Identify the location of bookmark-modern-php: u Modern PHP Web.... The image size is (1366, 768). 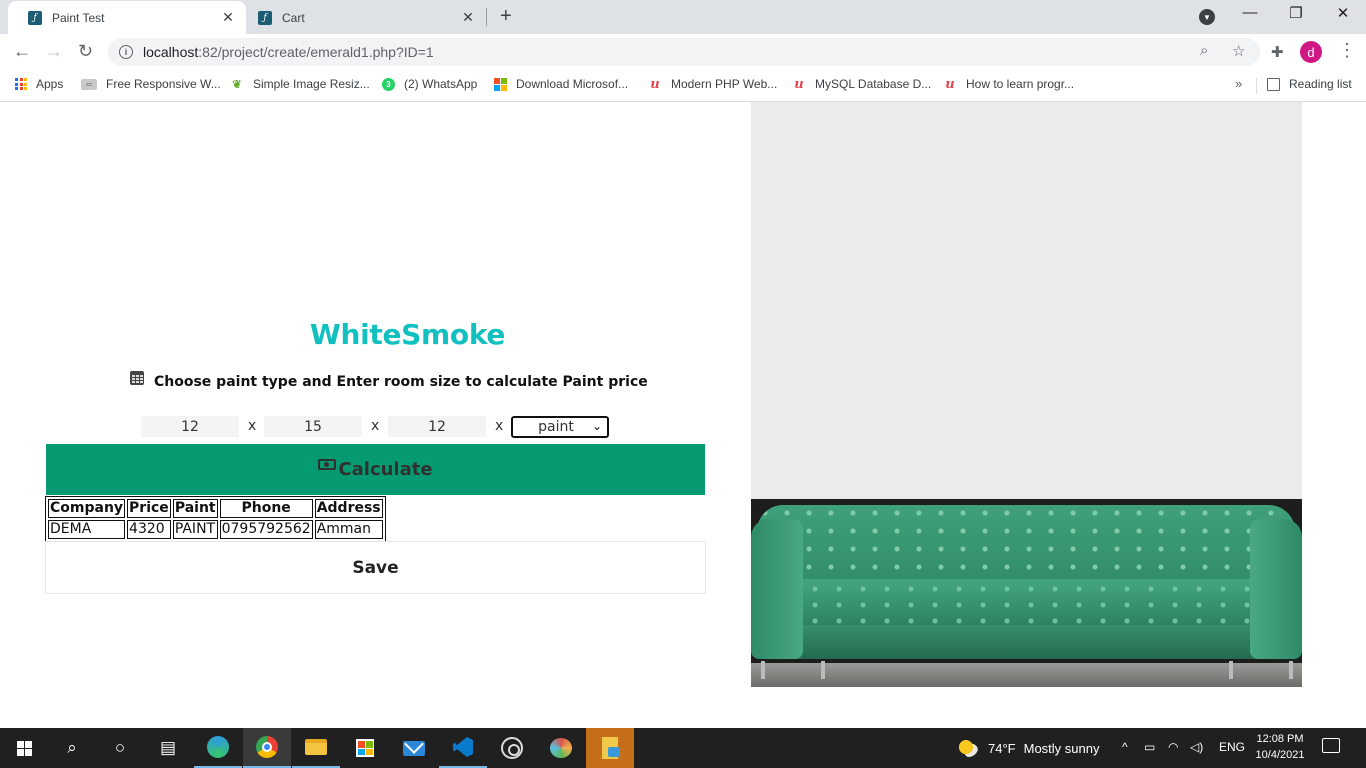
(712, 84).